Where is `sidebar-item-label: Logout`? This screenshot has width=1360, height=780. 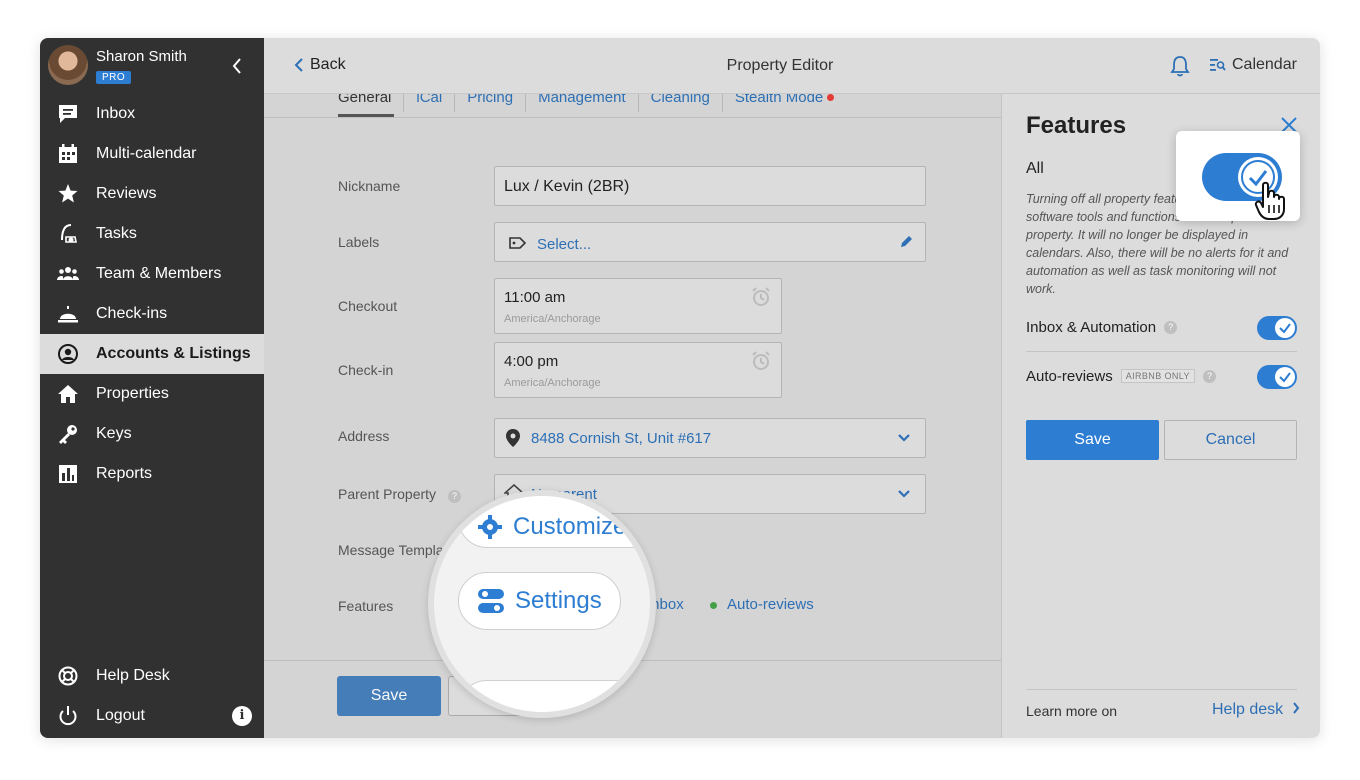 sidebar-item-label: Logout is located at coordinates (120, 715).